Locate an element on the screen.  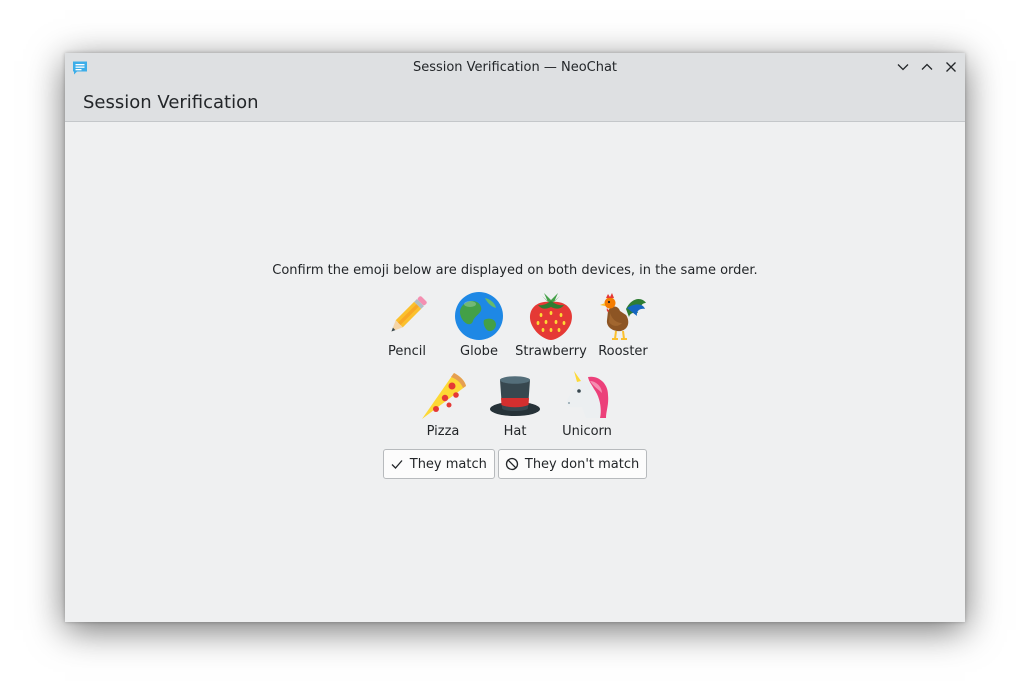
close-button is located at coordinates (951, 67).